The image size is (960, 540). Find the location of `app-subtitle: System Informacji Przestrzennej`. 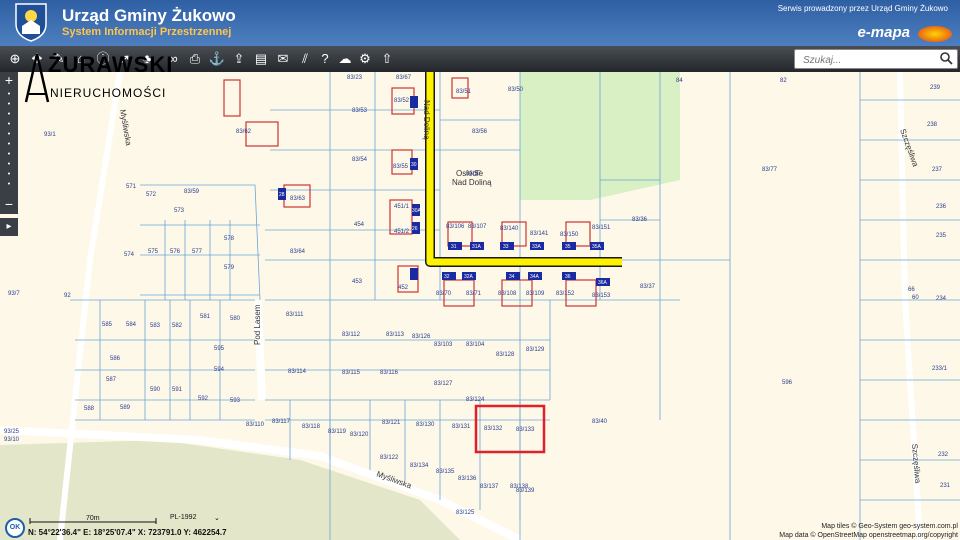

app-subtitle: System Informacji Przestrzennej is located at coordinates (147, 32).